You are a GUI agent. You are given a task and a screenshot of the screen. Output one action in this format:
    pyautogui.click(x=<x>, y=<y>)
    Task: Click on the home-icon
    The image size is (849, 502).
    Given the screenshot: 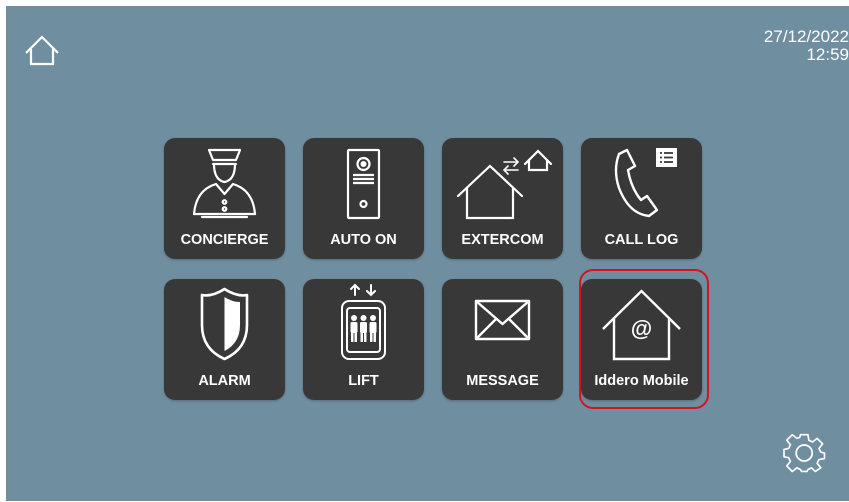 What is the action you would take?
    pyautogui.click(x=42, y=50)
    